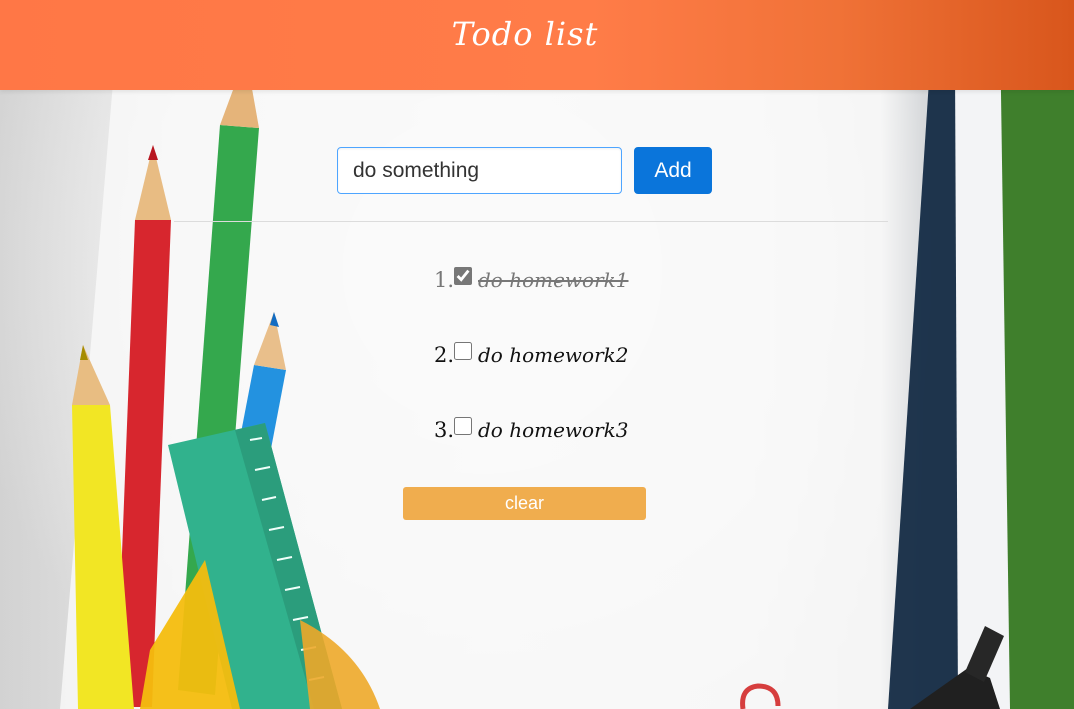 This screenshot has height=709, width=1074. Describe the element at coordinates (673, 170) in the screenshot. I see `add-button: Add` at that location.